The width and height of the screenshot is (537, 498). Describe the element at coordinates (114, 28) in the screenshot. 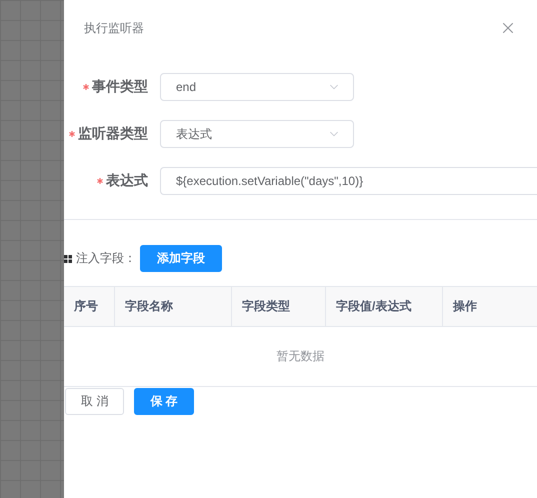

I see `drawer-title: 执行监听器` at that location.